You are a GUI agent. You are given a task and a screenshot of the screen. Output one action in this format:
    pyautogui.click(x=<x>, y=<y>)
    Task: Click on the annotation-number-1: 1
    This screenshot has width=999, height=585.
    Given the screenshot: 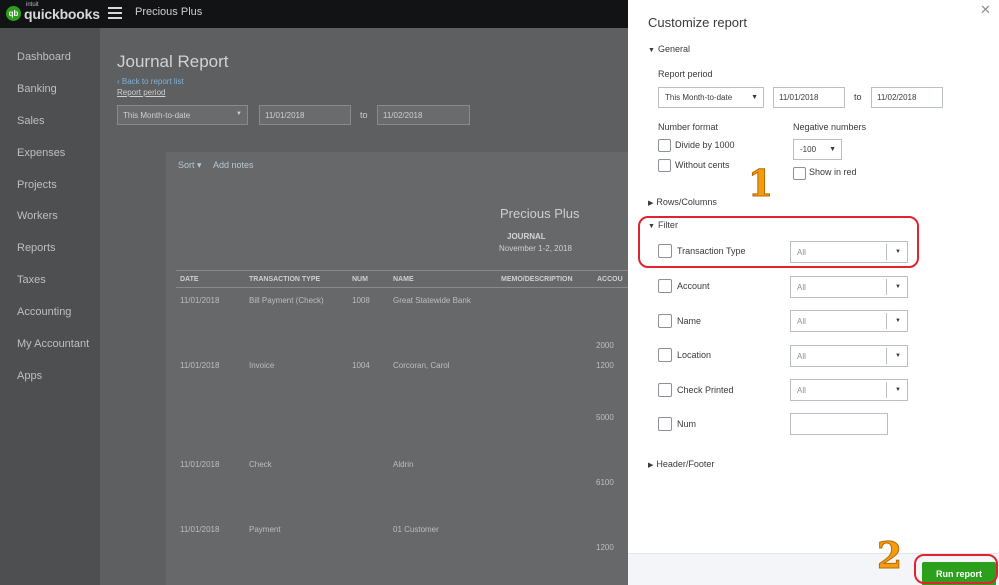 What is the action you would take?
    pyautogui.click(x=760, y=184)
    